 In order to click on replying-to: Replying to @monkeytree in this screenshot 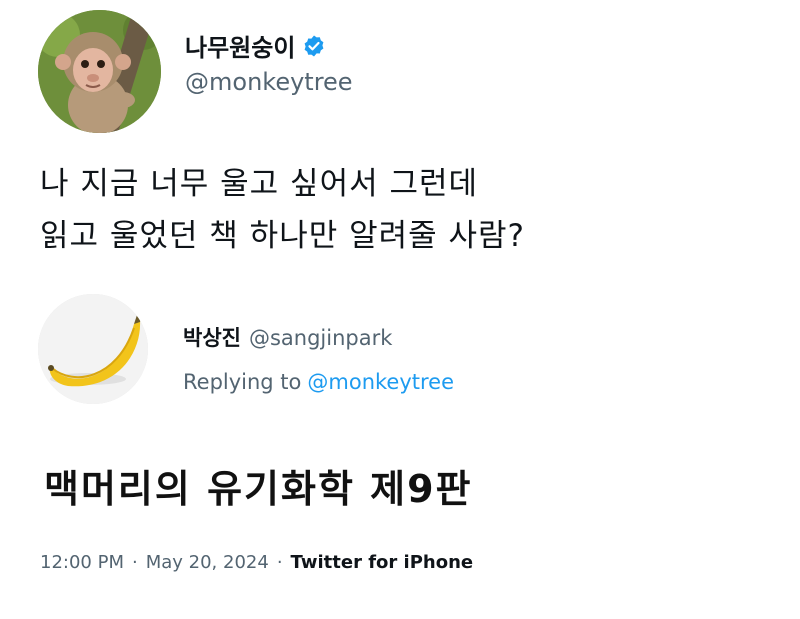, I will do `click(318, 382)`.